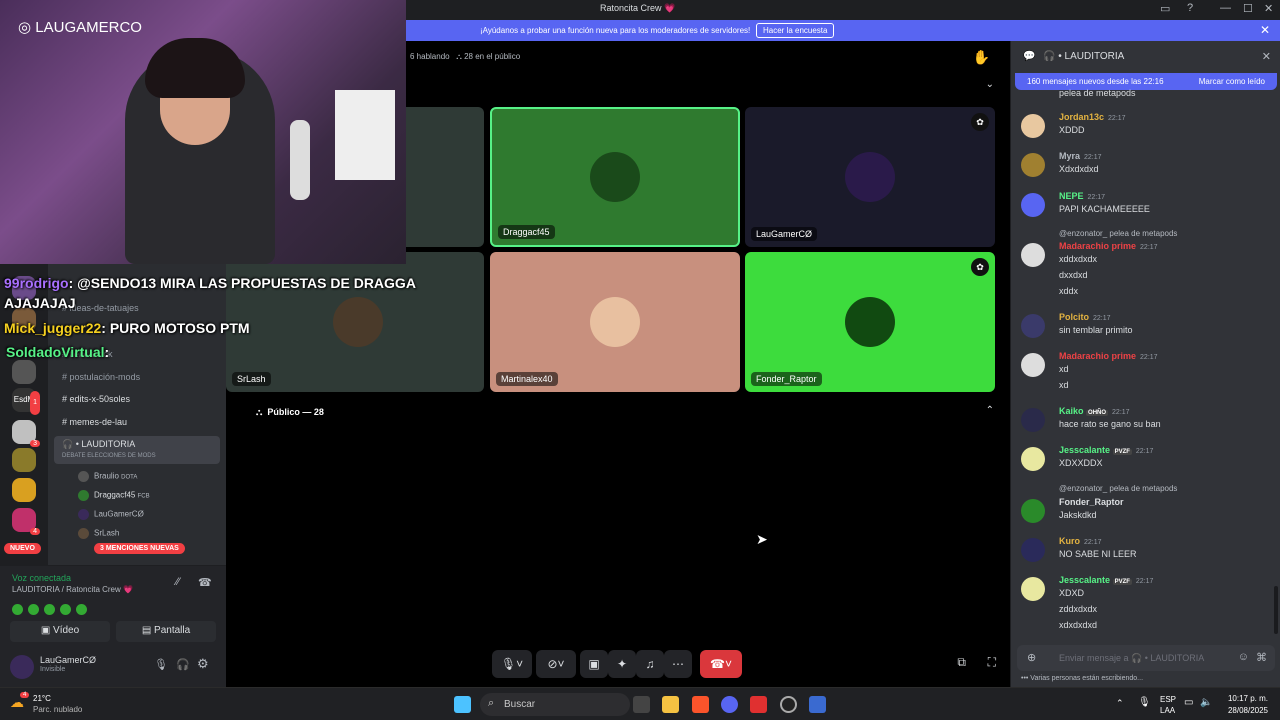 The height and width of the screenshot is (720, 1280). What do you see at coordinates (817, 704) in the screenshot?
I see `calculator-icon` at bounding box center [817, 704].